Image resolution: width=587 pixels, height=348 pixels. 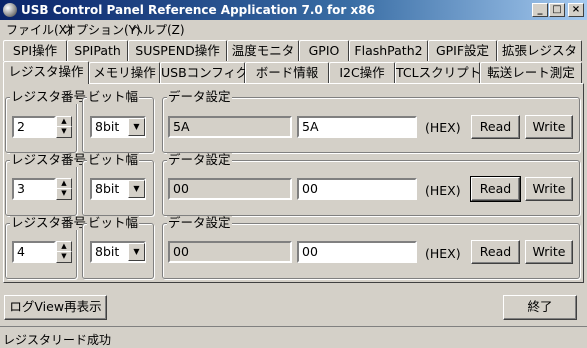 I want to click on tab-gpio: GPIO, so click(x=324, y=50).